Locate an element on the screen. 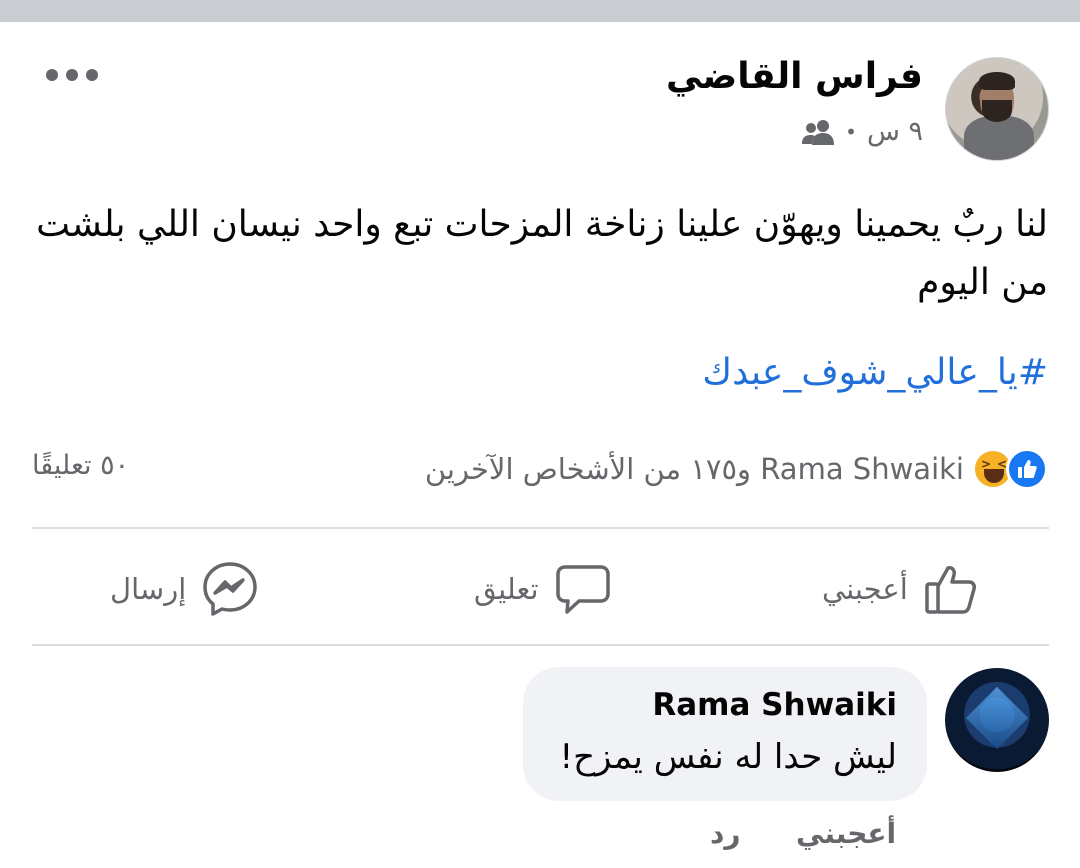  post-meta: ٩ س • is located at coordinates (862, 131).